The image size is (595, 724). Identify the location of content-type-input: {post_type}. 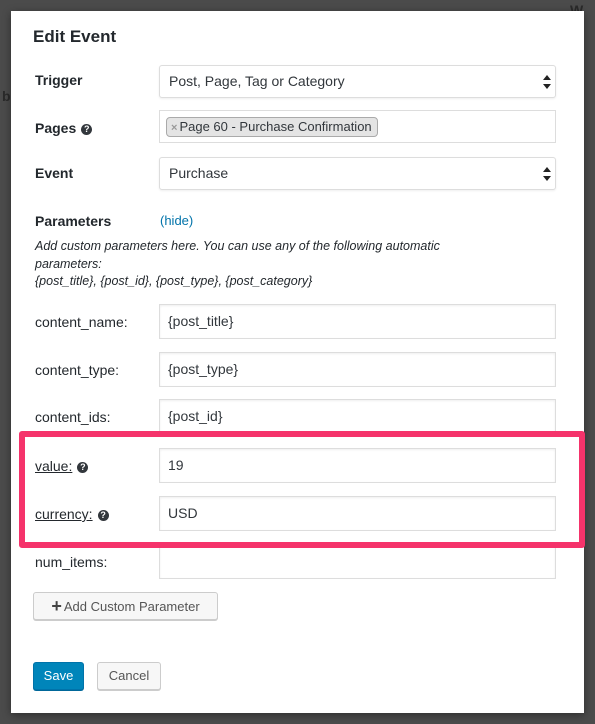
(357, 369).